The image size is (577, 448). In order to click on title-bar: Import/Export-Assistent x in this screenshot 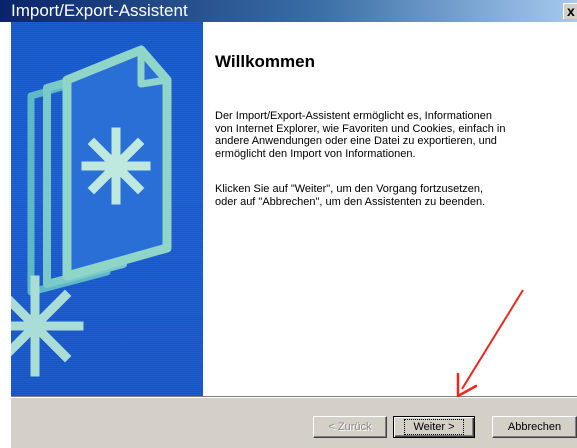, I will do `click(288, 11)`.